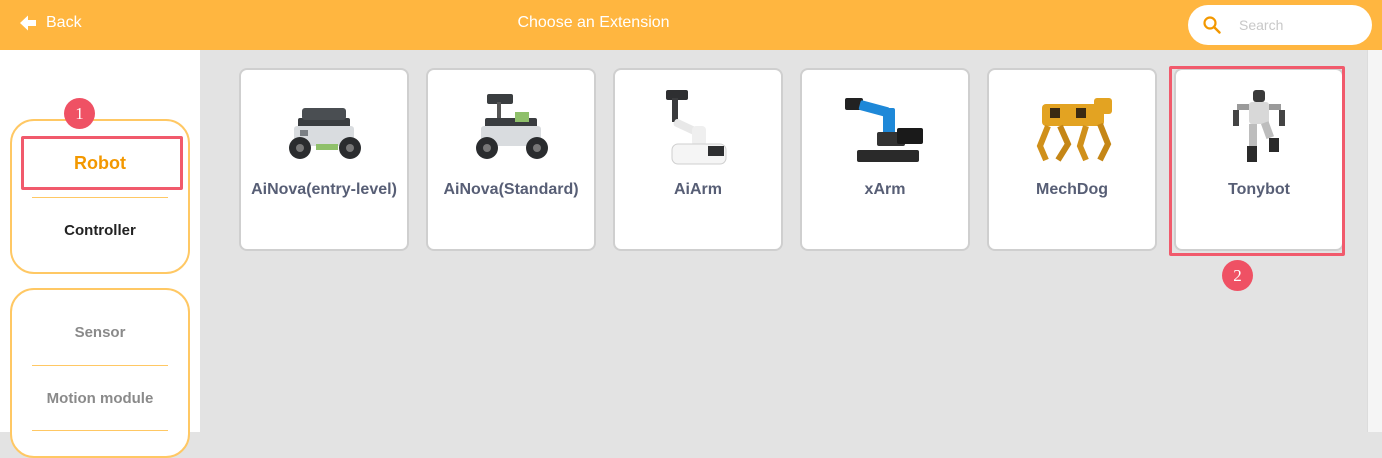 This screenshot has width=1382, height=458. I want to click on page-title: Choose an Extension, so click(593, 22).